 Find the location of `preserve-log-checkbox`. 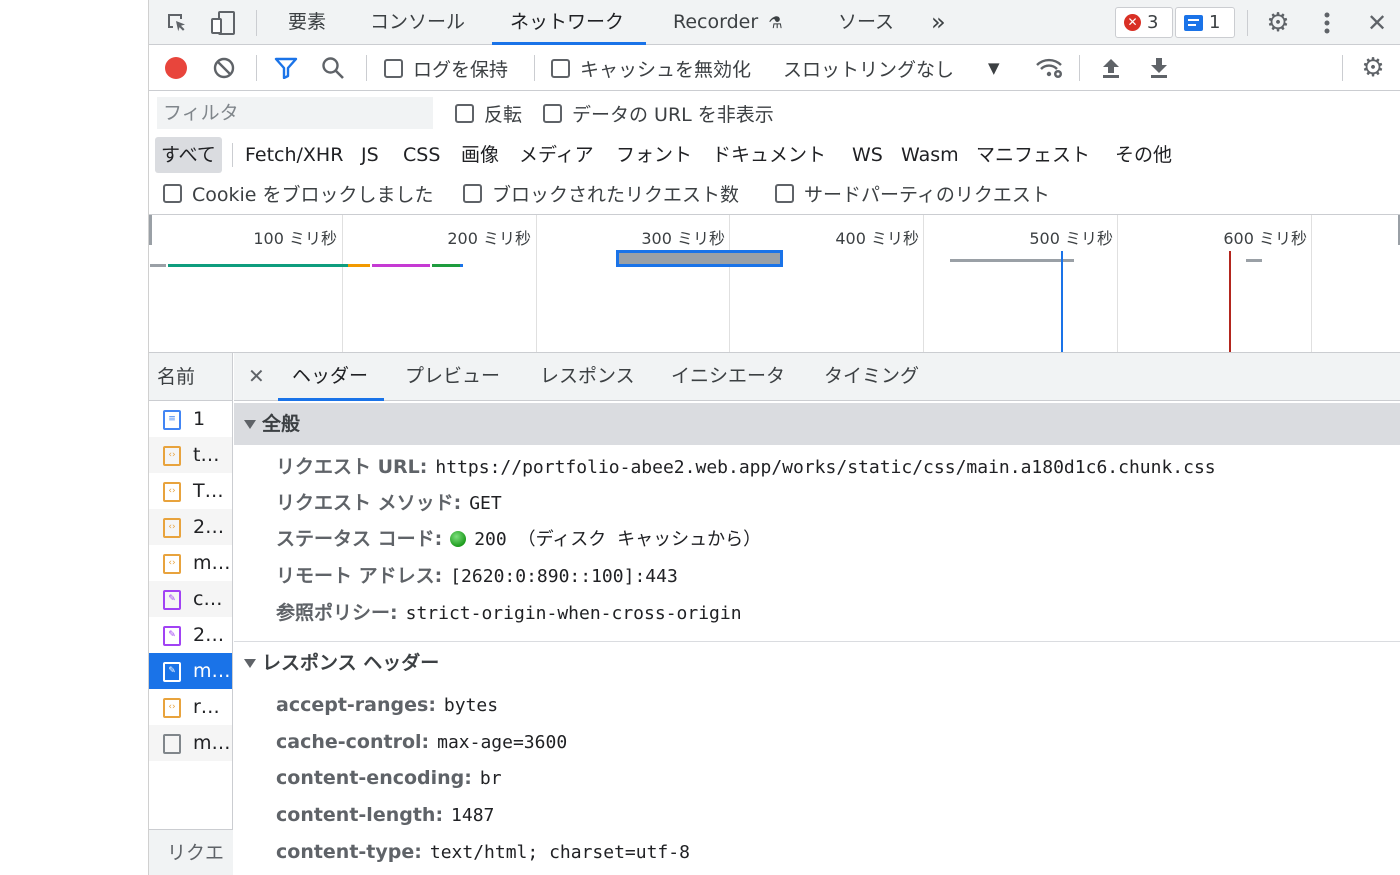

preserve-log-checkbox is located at coordinates (393, 68).